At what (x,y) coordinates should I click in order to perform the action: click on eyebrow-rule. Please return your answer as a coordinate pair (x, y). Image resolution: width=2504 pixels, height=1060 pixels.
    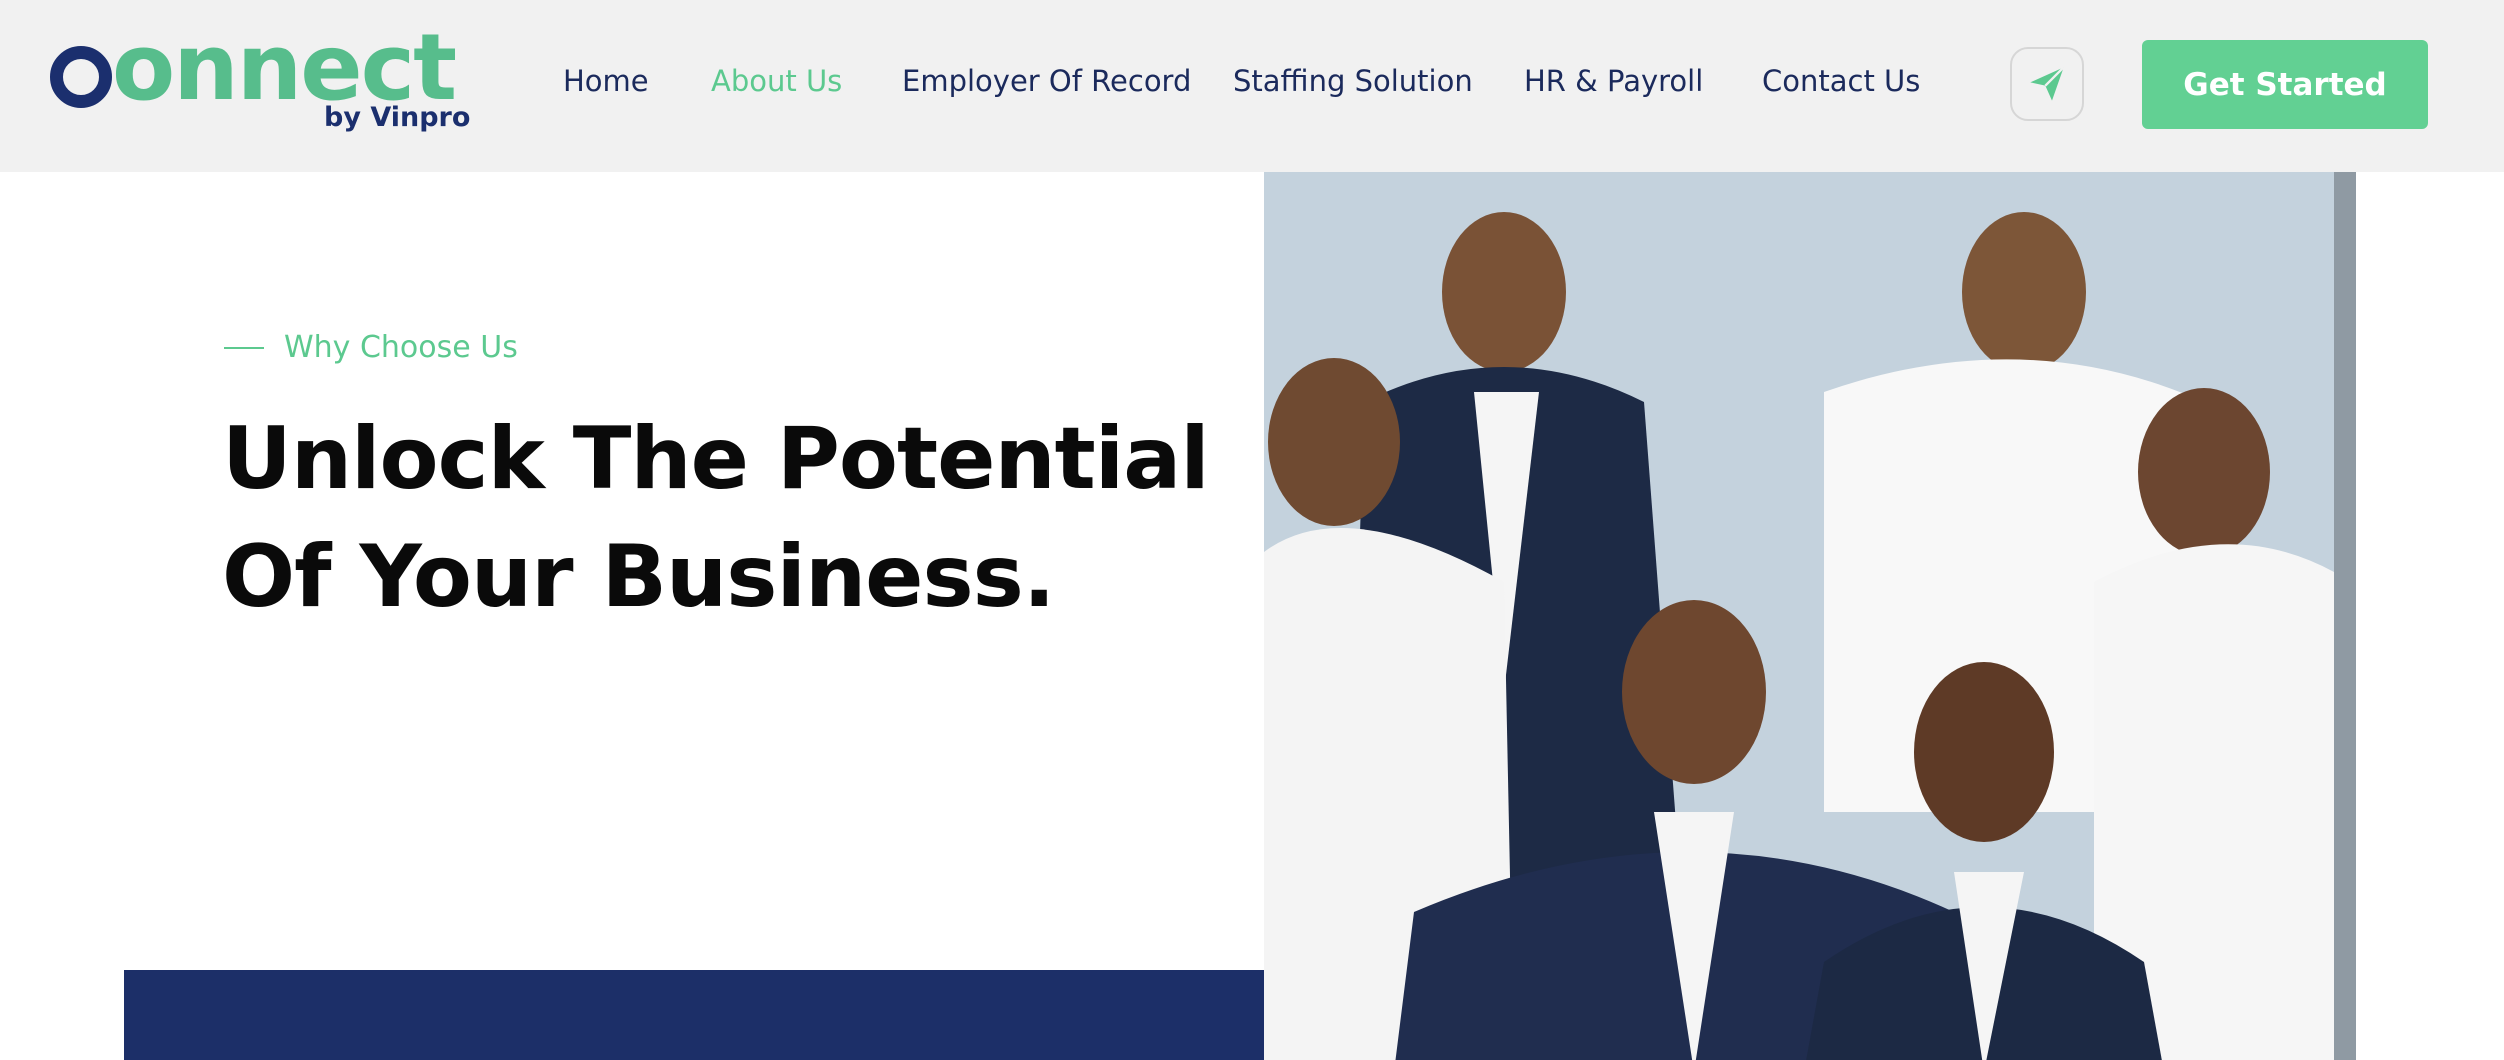
    Looking at the image, I should click on (244, 347).